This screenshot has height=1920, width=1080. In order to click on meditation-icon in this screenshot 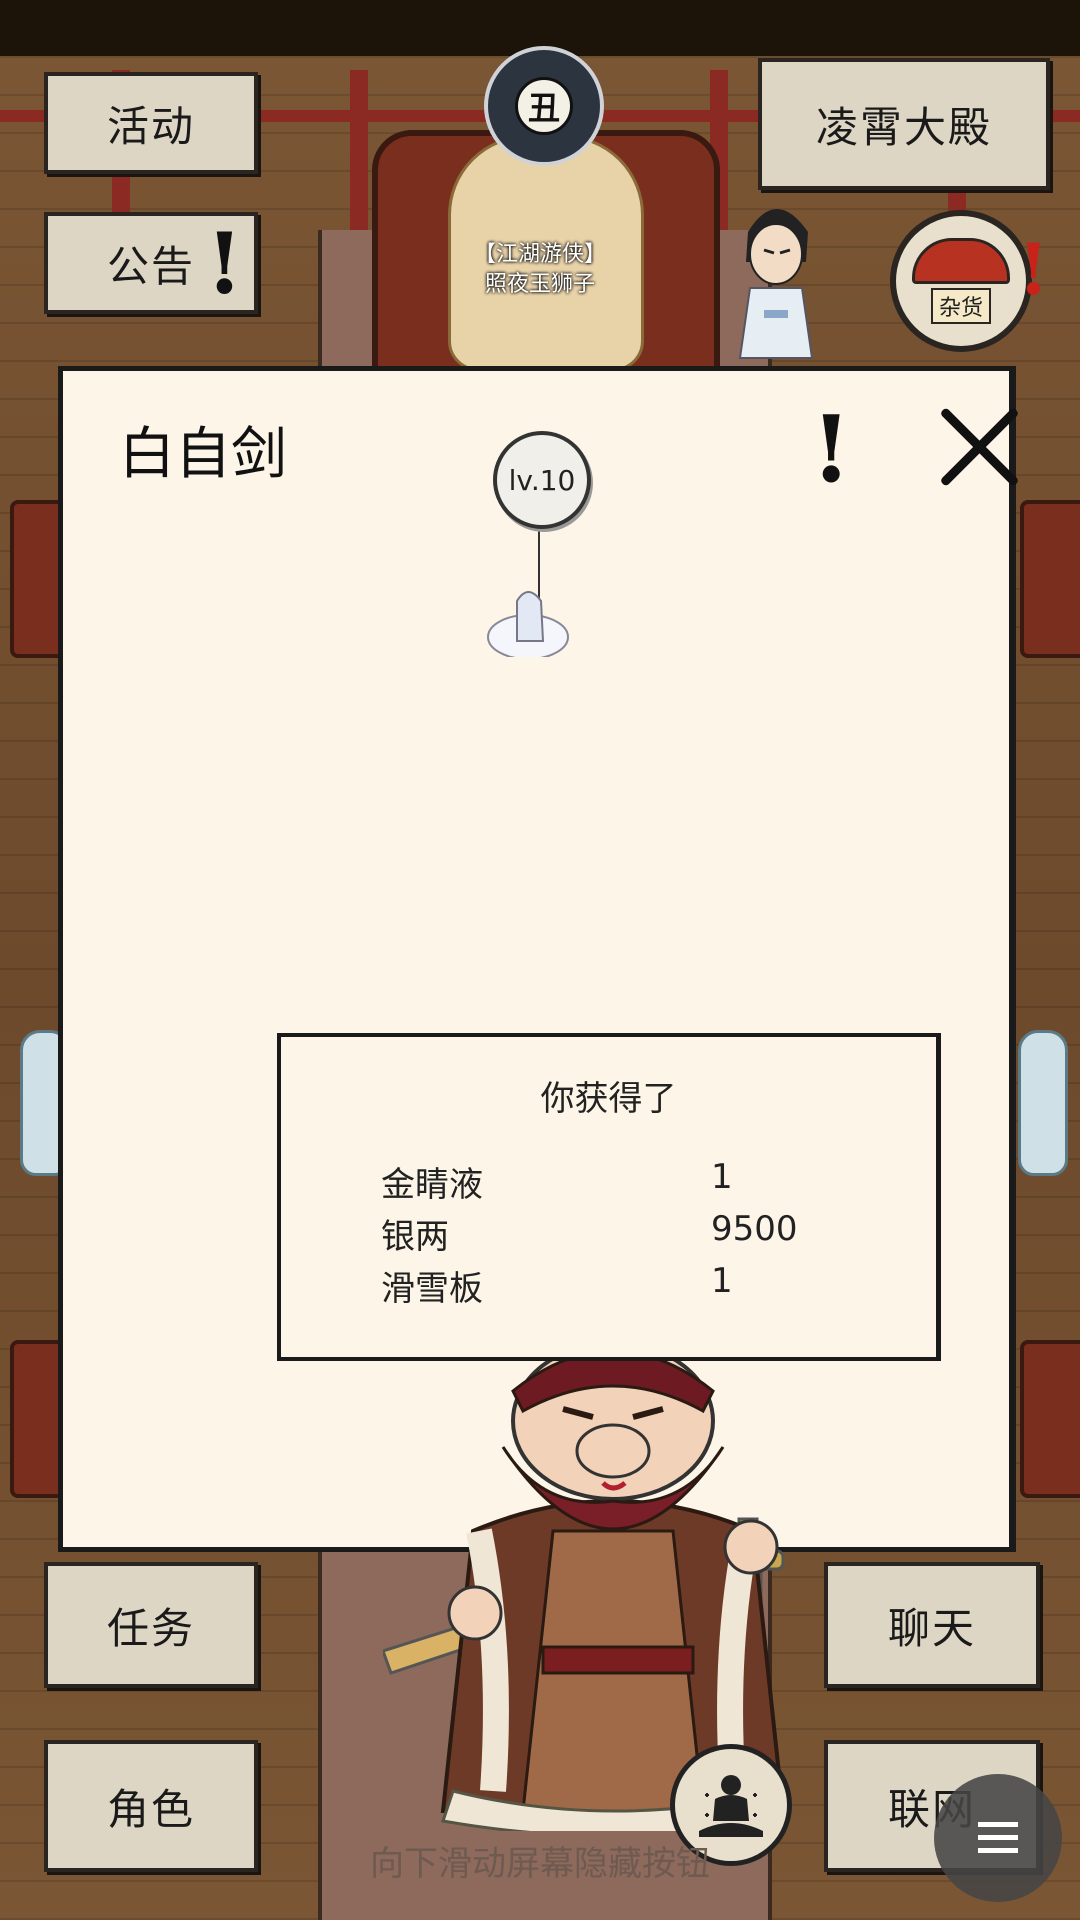, I will do `click(731, 1806)`.